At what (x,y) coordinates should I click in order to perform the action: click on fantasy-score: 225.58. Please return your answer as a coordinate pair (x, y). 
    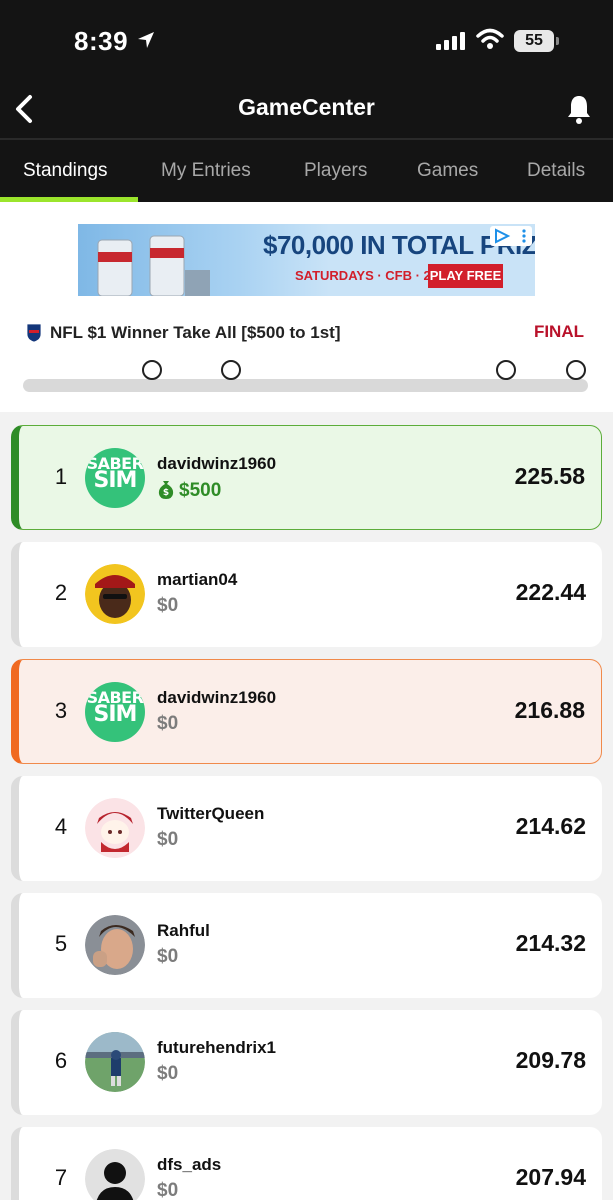
    Looking at the image, I should click on (549, 476).